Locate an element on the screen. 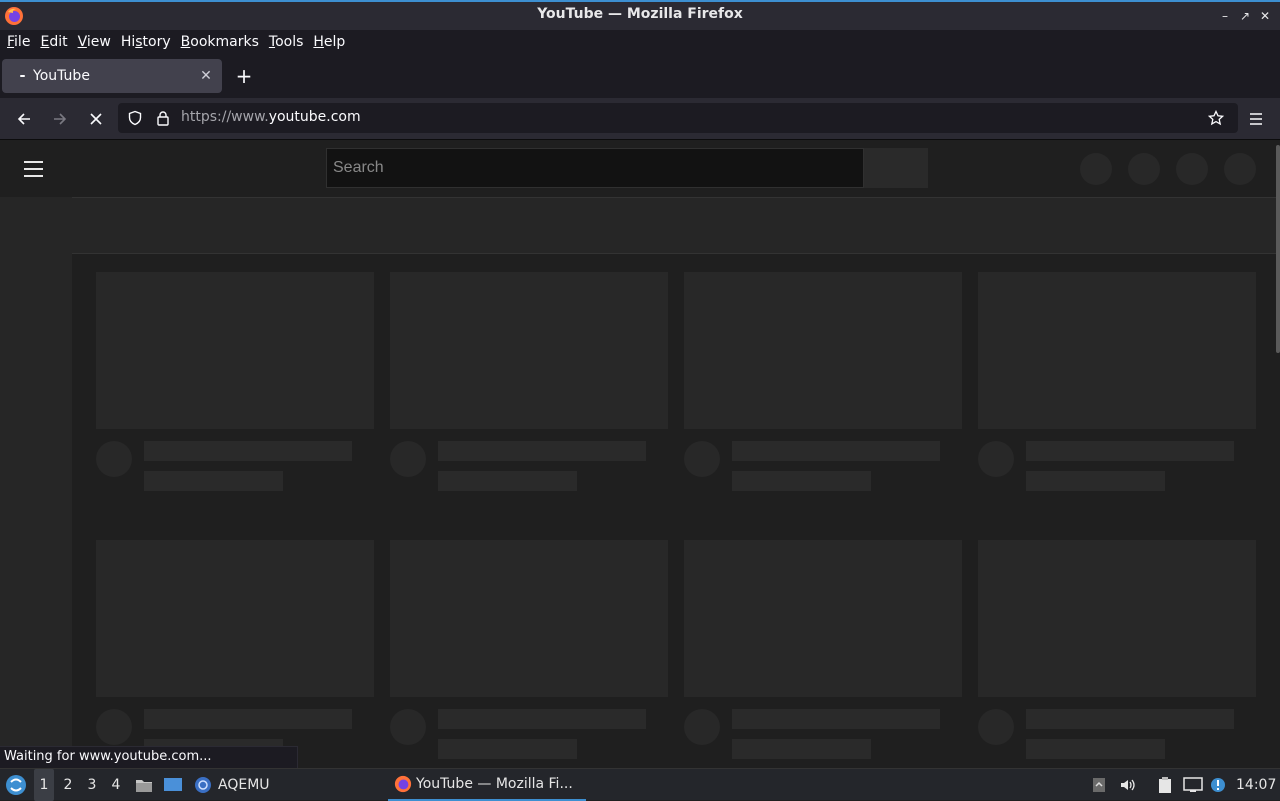 This screenshot has width=1280, height=801. tab-strip: YouTube ✕ + is located at coordinates (640, 76).